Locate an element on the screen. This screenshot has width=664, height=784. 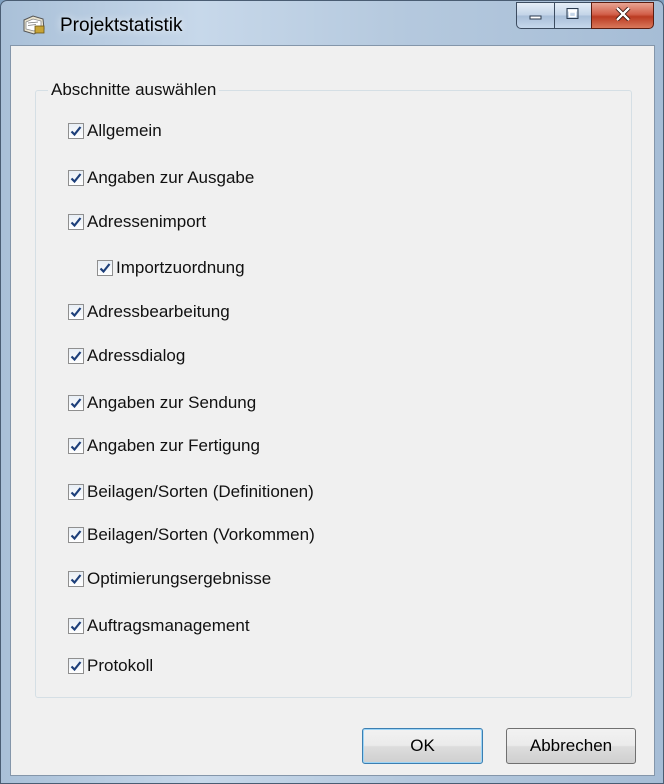
checkbox-row: Angaben zur Ausgabe is located at coordinates (161, 178).